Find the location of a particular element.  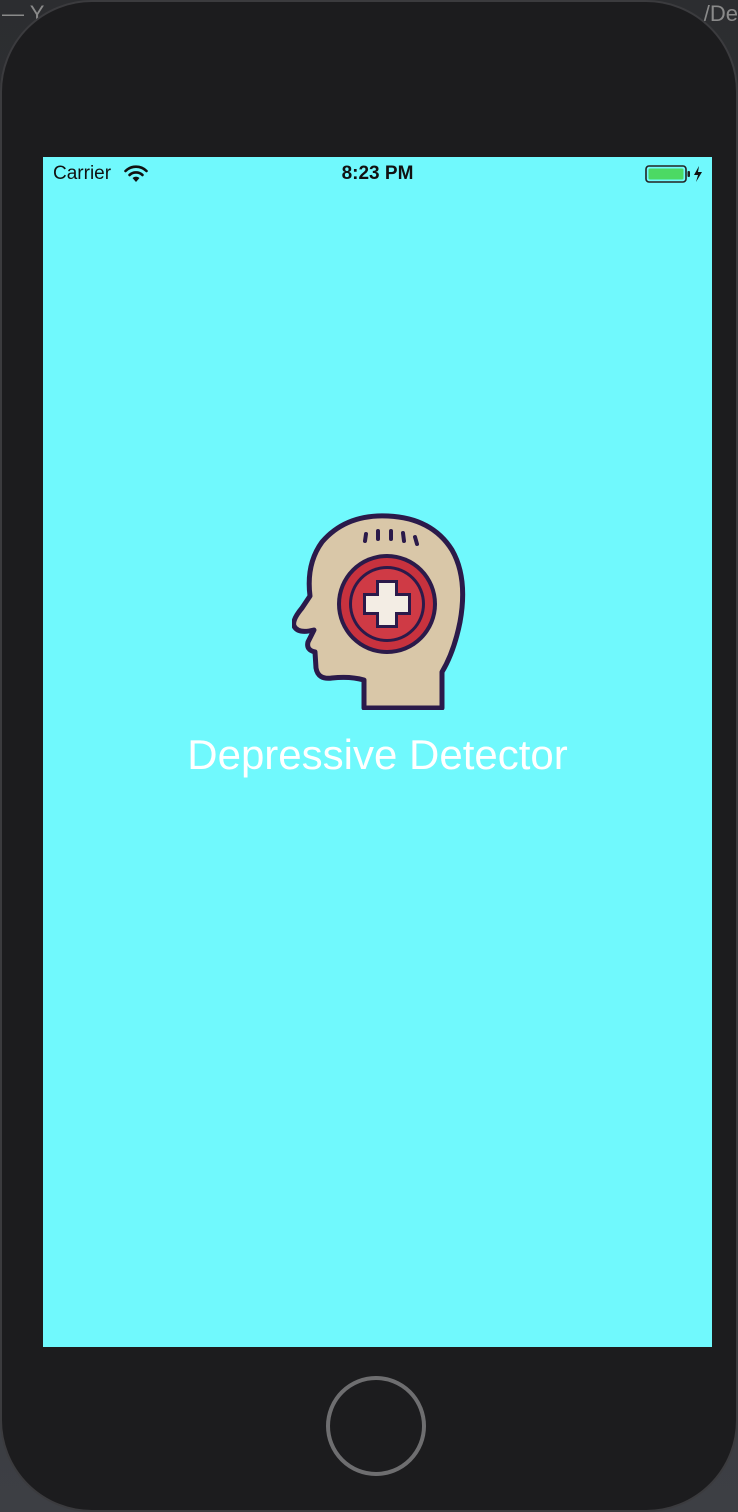

status-bar: Carrier 8:23 PM is located at coordinates (377, 174).